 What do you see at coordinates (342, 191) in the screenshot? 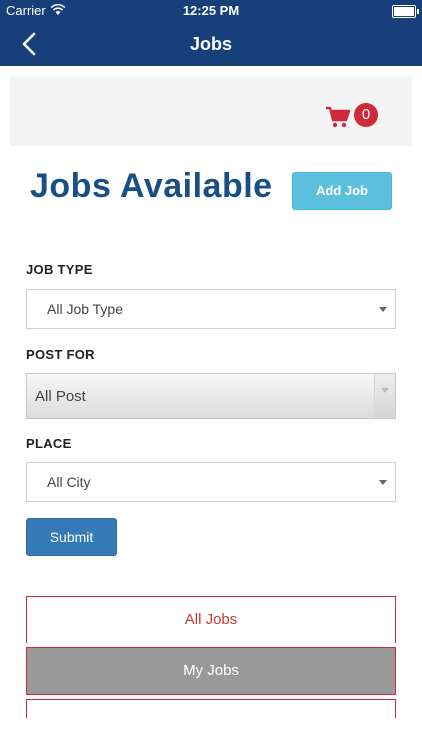
I see `add-job-button: Add Job` at bounding box center [342, 191].